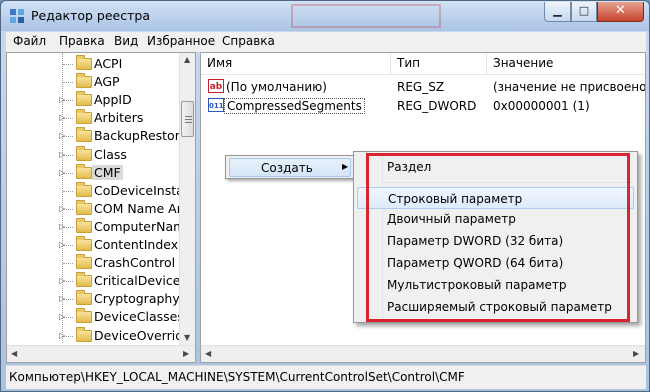  I want to click on submenu-item-multistring-value: Мультистроковый параметр, so click(495, 285).